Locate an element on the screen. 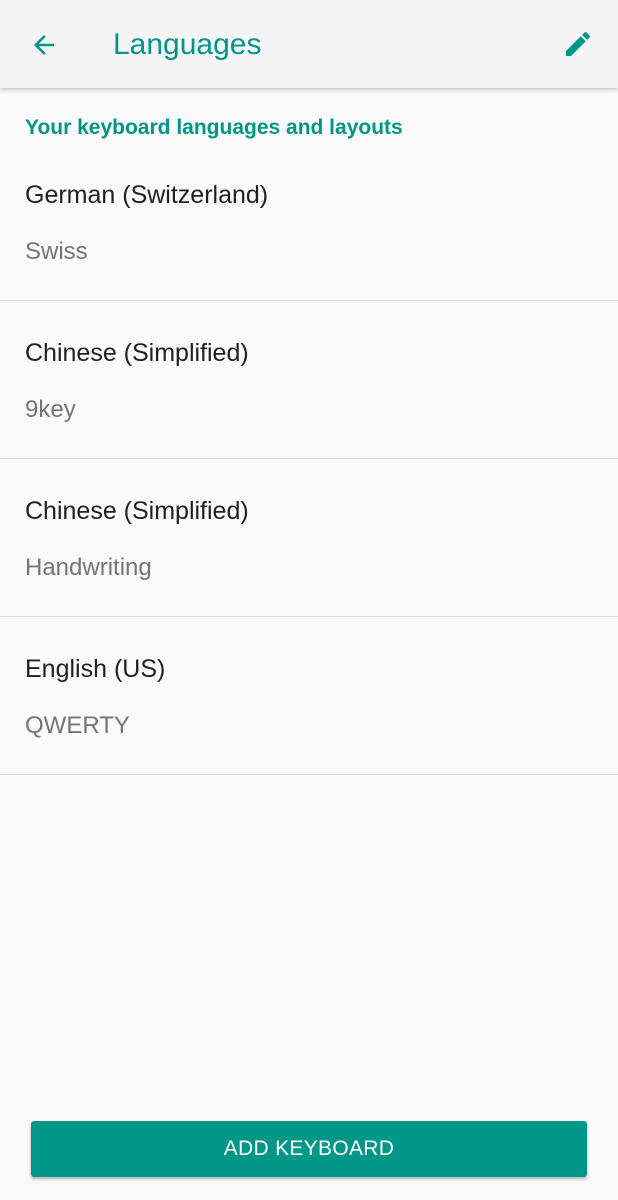 The width and height of the screenshot is (618, 1200). pencil-icon is located at coordinates (578, 43).